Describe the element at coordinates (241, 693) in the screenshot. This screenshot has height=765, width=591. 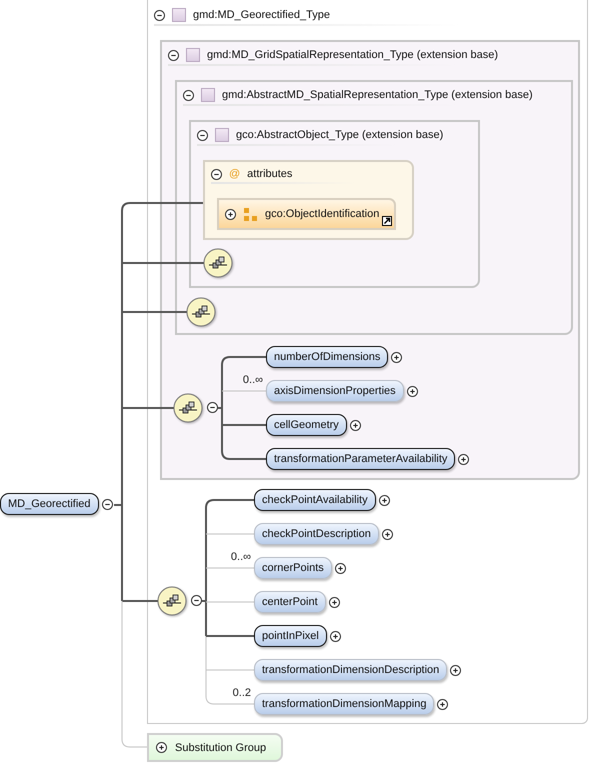
I see `cardinality-label: 0..2` at that location.